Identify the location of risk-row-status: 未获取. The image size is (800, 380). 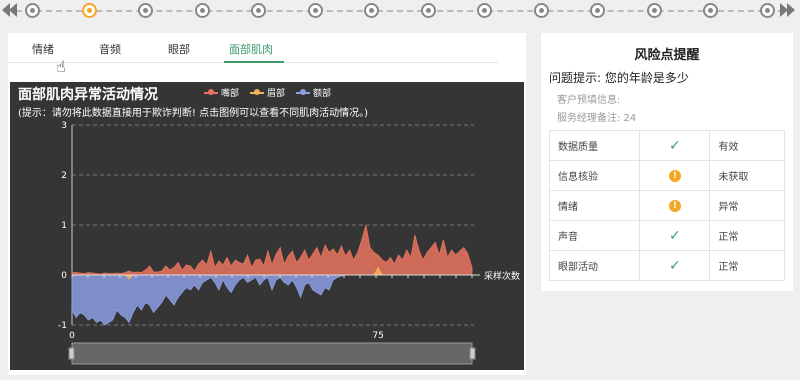
(747, 175).